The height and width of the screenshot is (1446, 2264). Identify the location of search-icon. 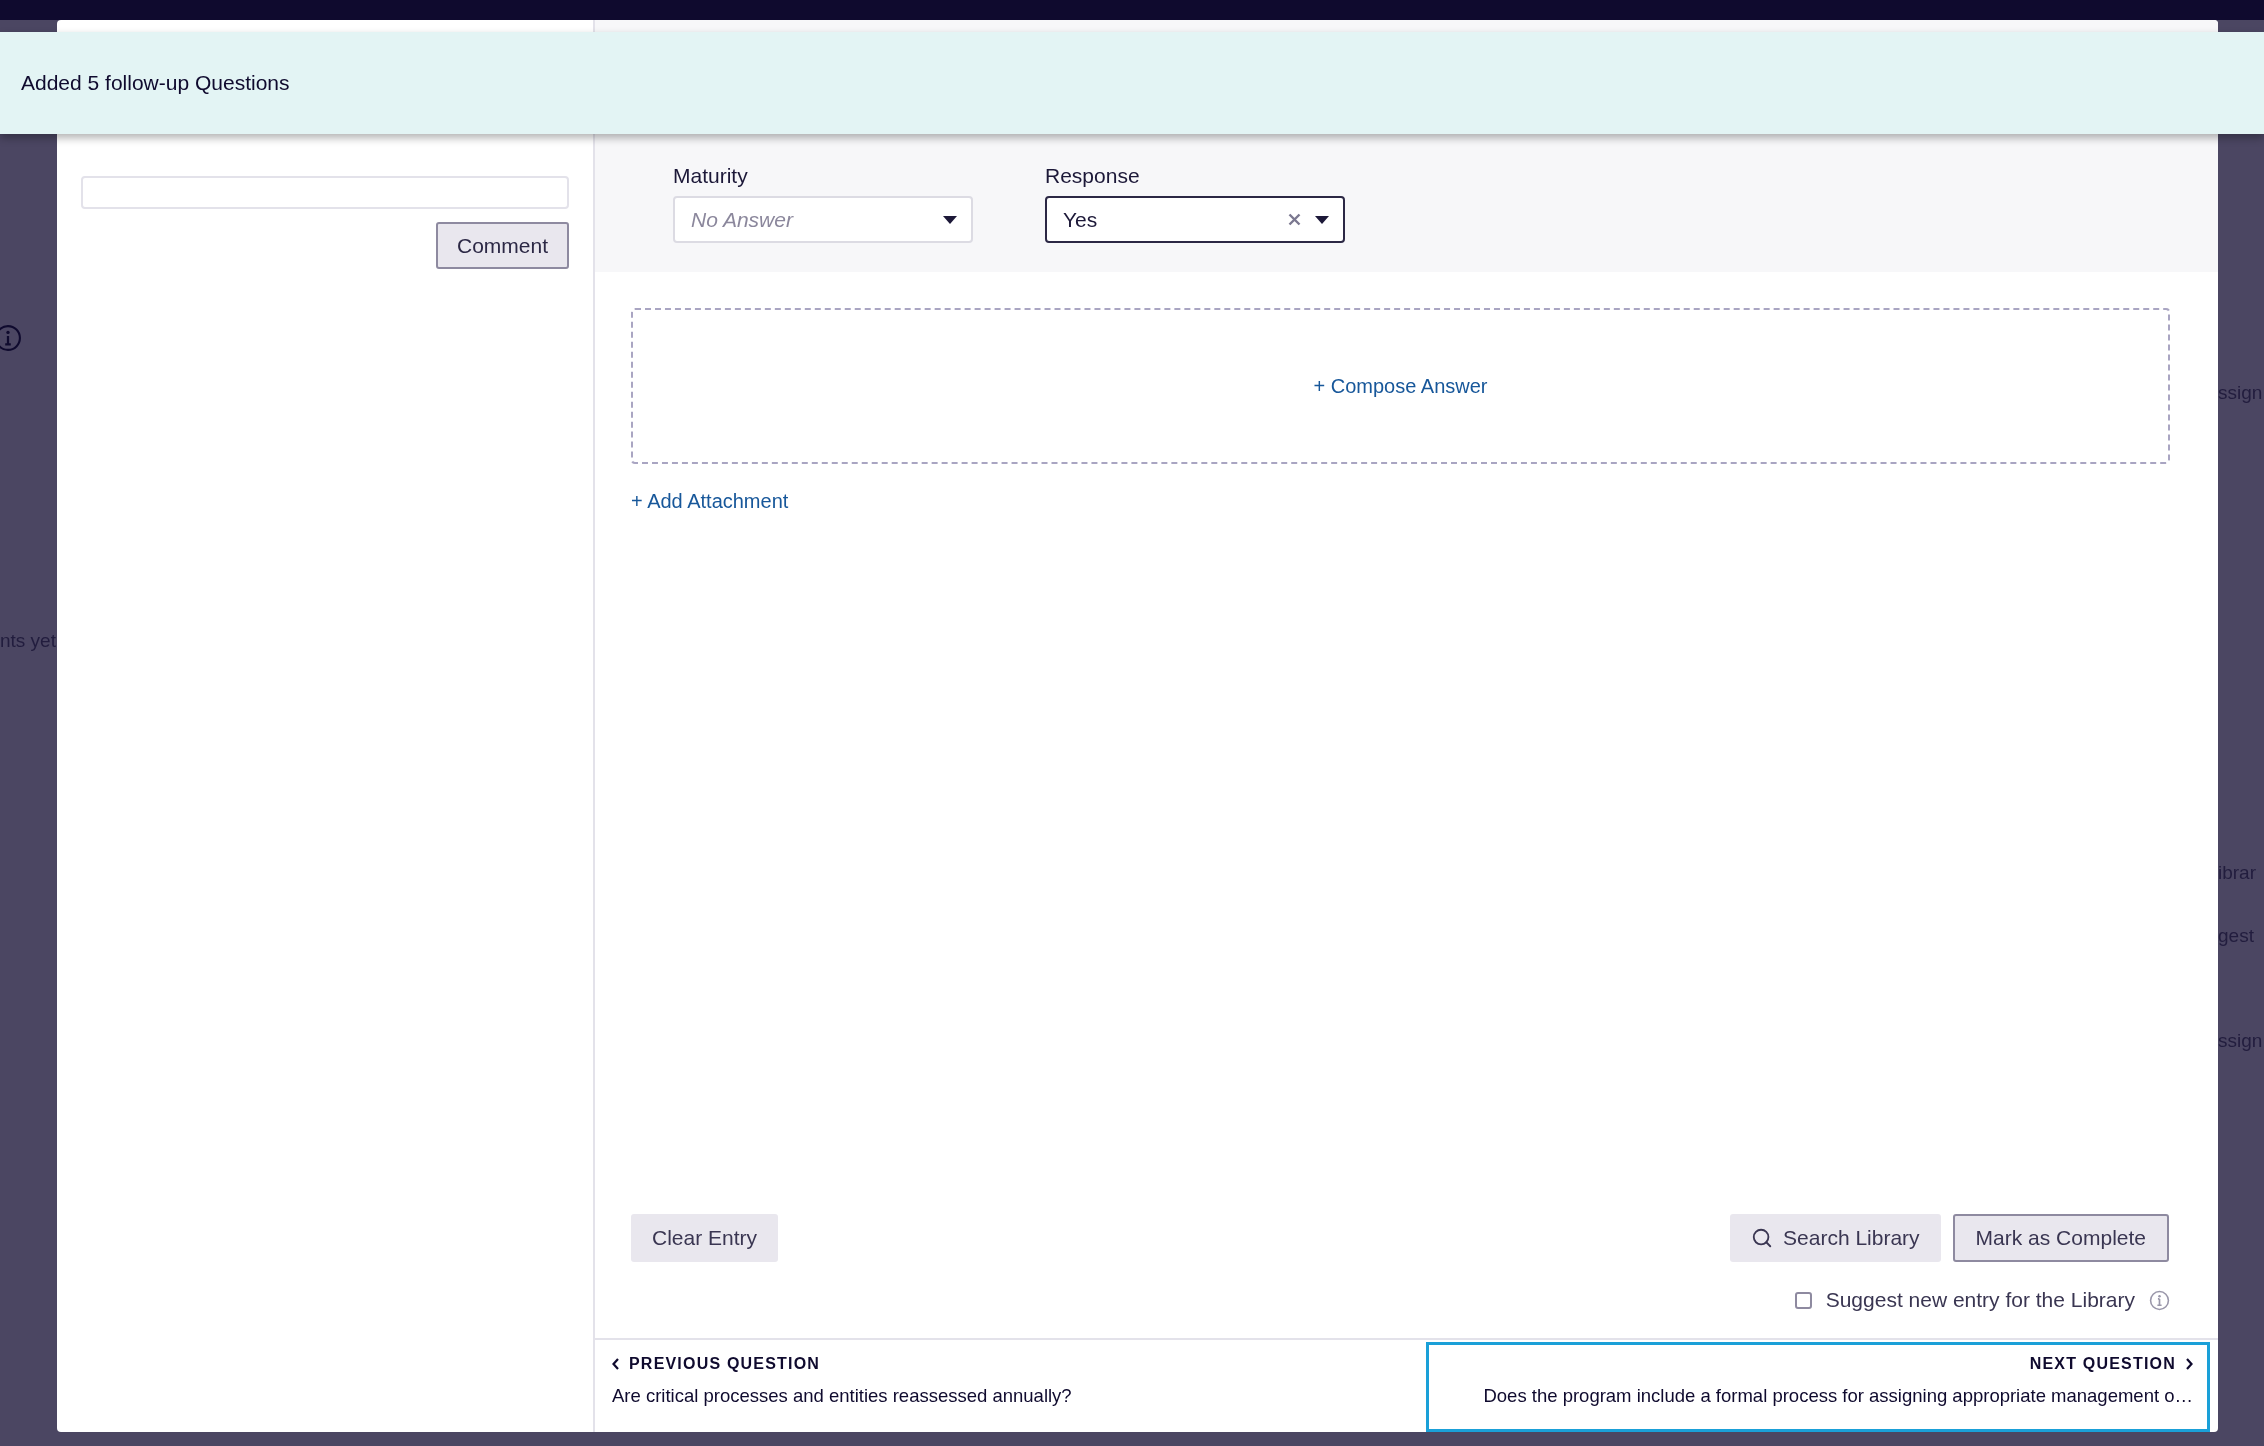
(1762, 1238).